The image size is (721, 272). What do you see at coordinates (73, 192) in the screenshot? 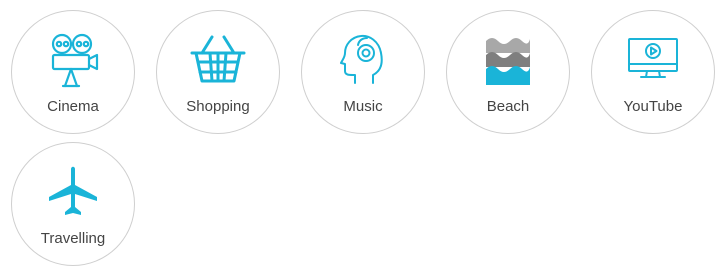
I see `airplane-icon` at bounding box center [73, 192].